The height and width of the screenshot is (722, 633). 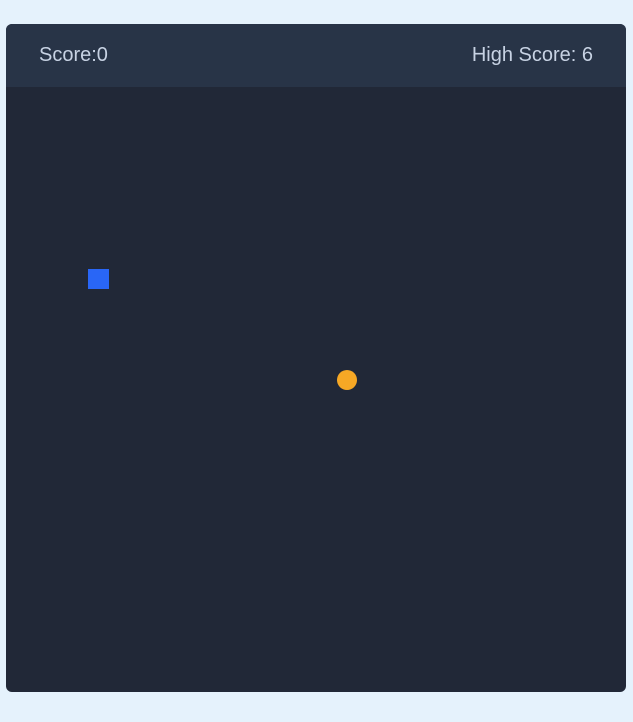 What do you see at coordinates (316, 55) in the screenshot?
I see `score-bar: Score:0 High Score: 6` at bounding box center [316, 55].